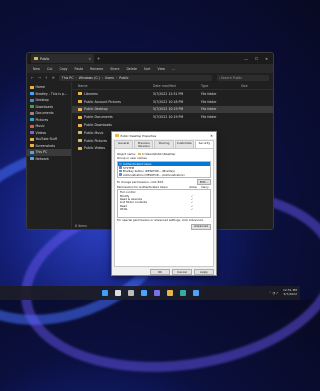 The height and width of the screenshot is (391, 320). What do you see at coordinates (124, 144) in the screenshot?
I see `tab-general: General` at bounding box center [124, 144].